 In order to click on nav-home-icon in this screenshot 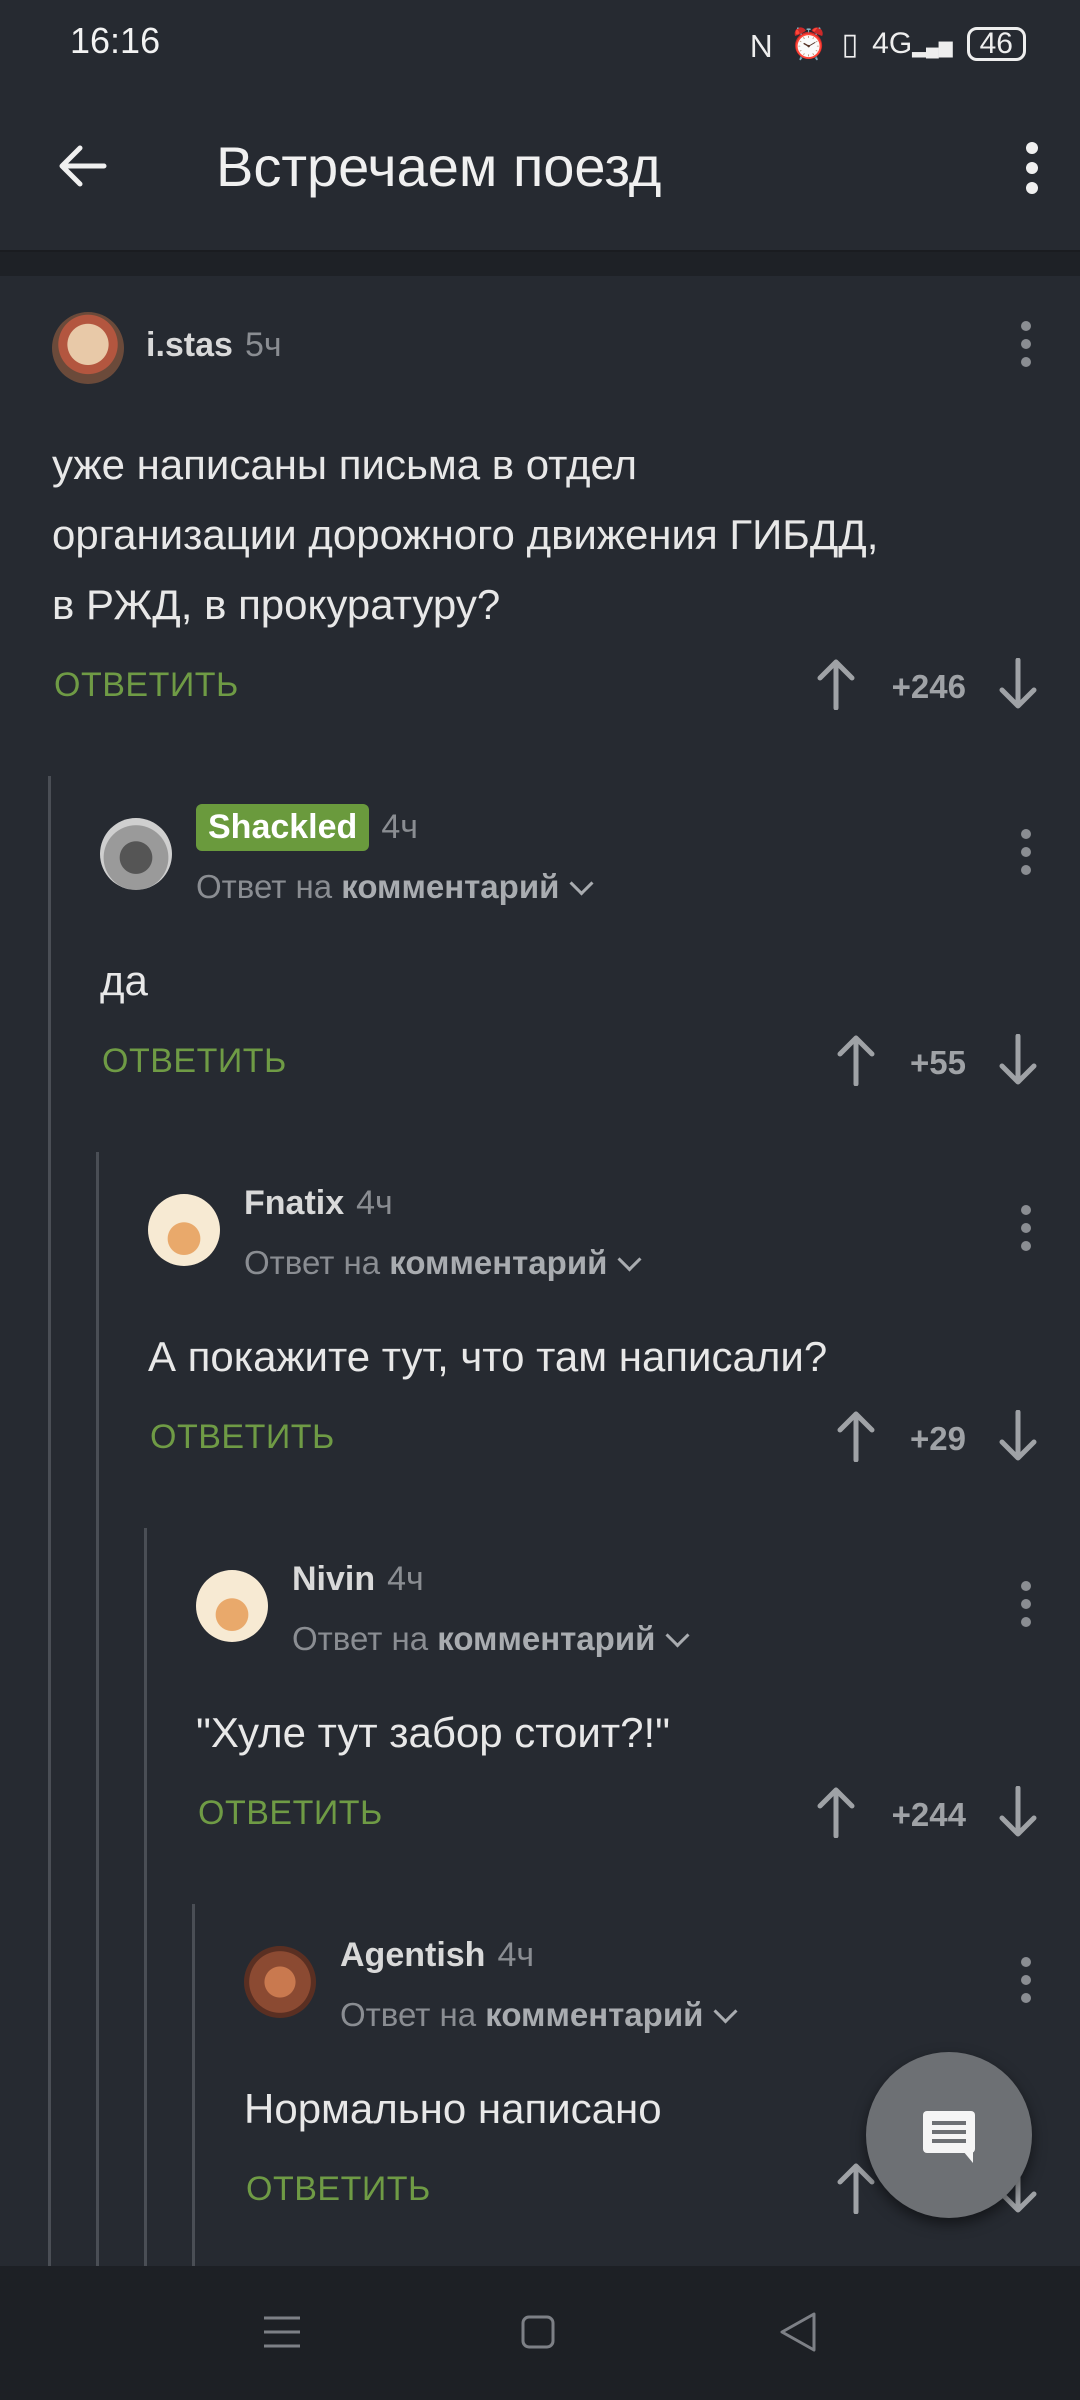, I will do `click(538, 2332)`.